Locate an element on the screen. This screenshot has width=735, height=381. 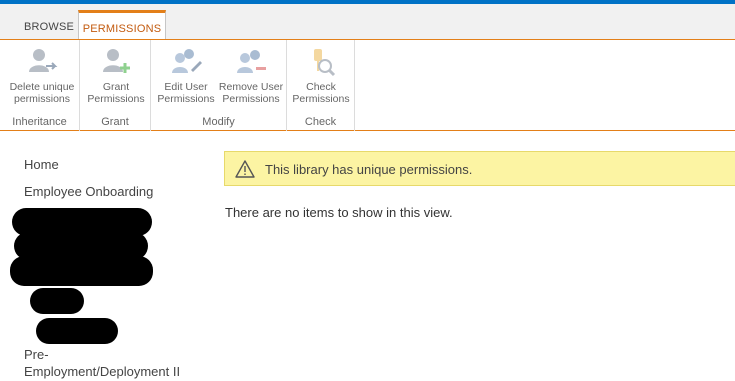
edit-user-label-1: Edit User is located at coordinates (186, 87).